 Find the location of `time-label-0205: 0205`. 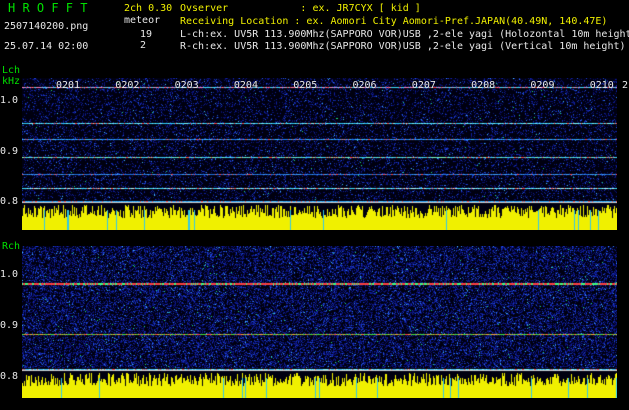

time-label-0205: 0205 is located at coordinates (305, 85).